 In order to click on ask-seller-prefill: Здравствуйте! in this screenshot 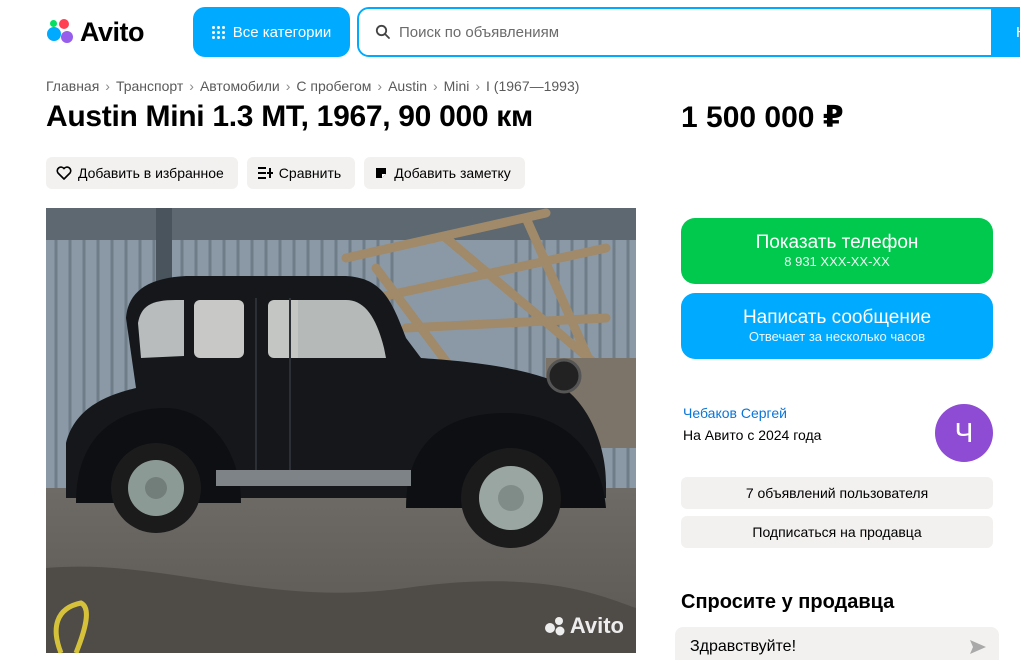, I will do `click(743, 646)`.